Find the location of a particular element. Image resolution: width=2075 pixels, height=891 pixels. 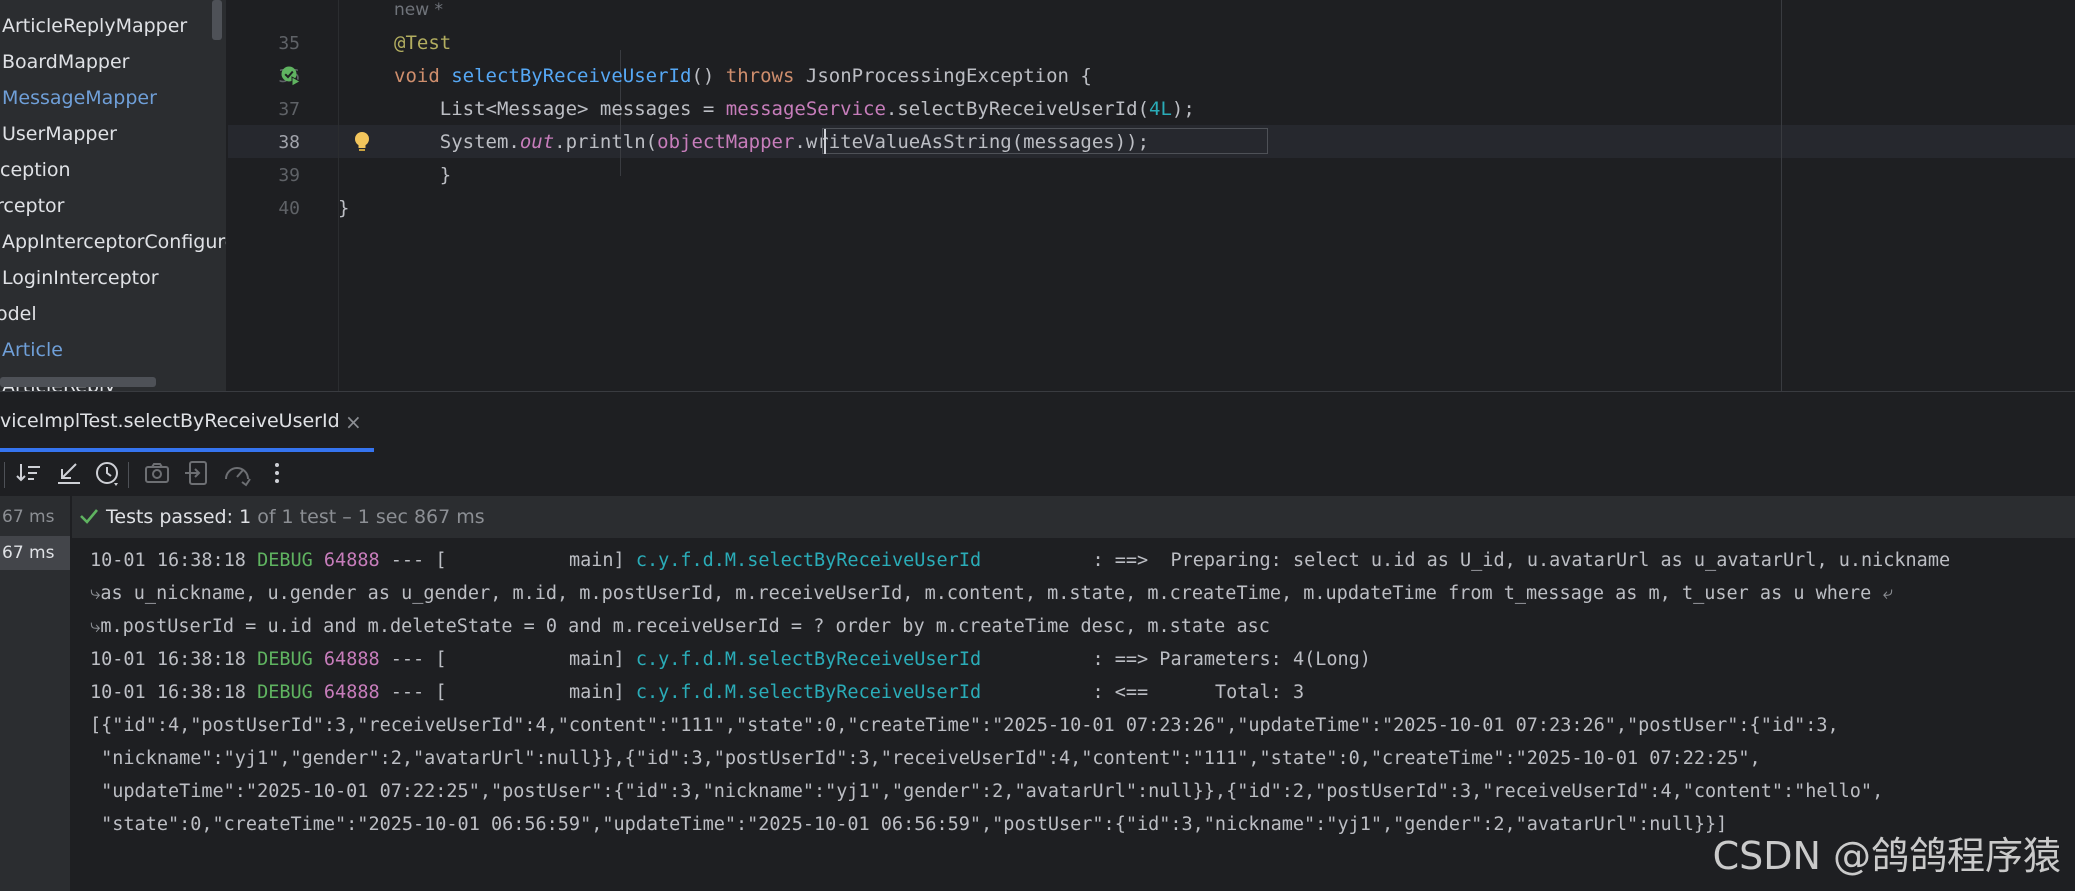

method-usage-highlight is located at coordinates (1045, 141).